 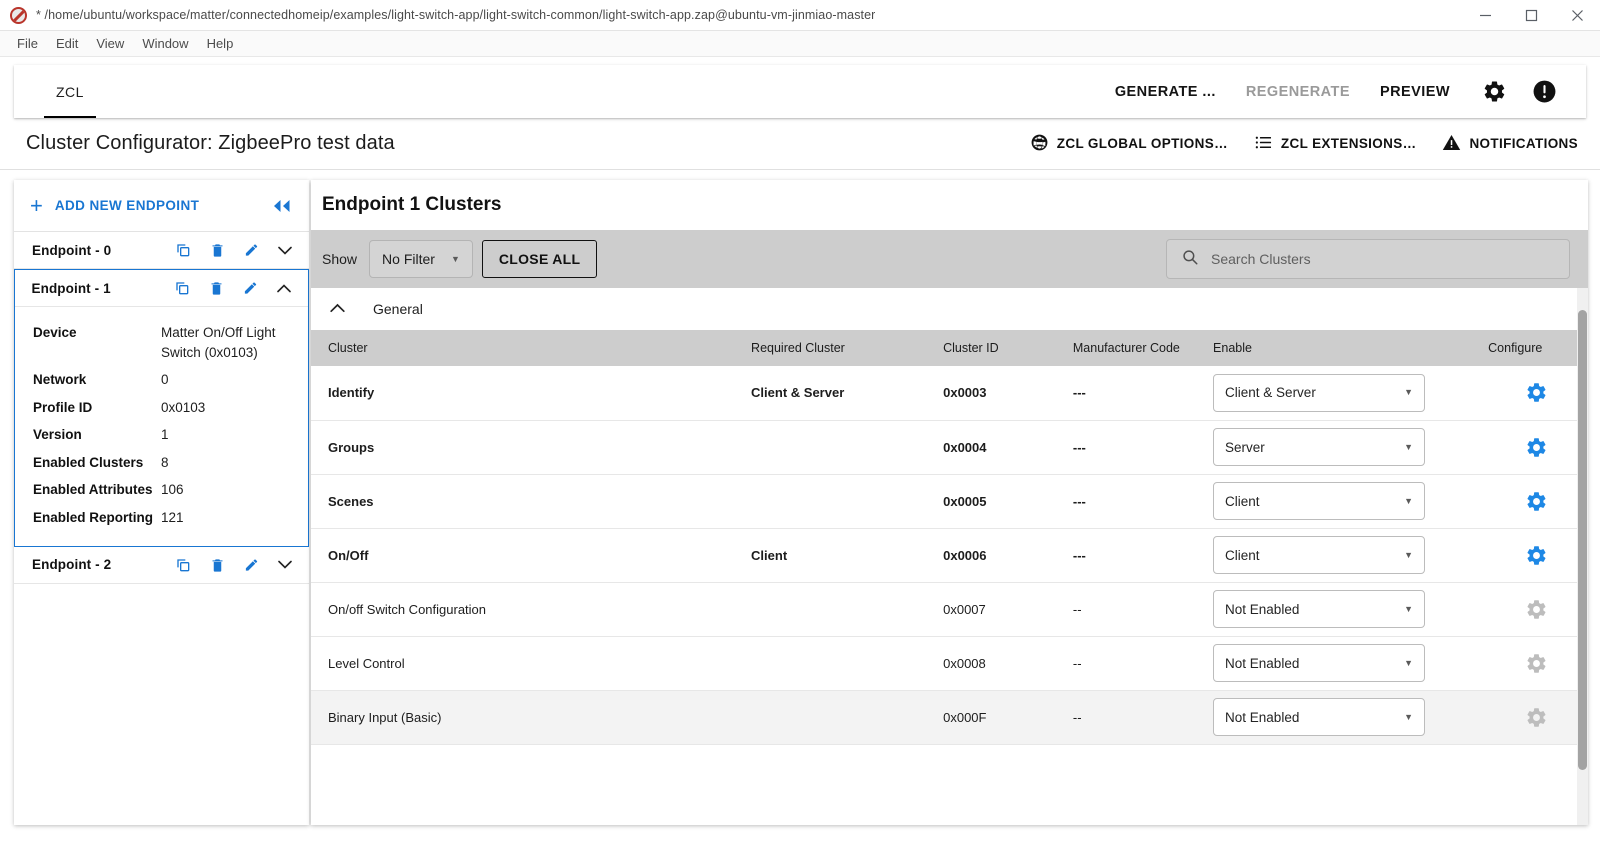 I want to click on detail-key: Enabled Clusters, so click(x=88, y=462).